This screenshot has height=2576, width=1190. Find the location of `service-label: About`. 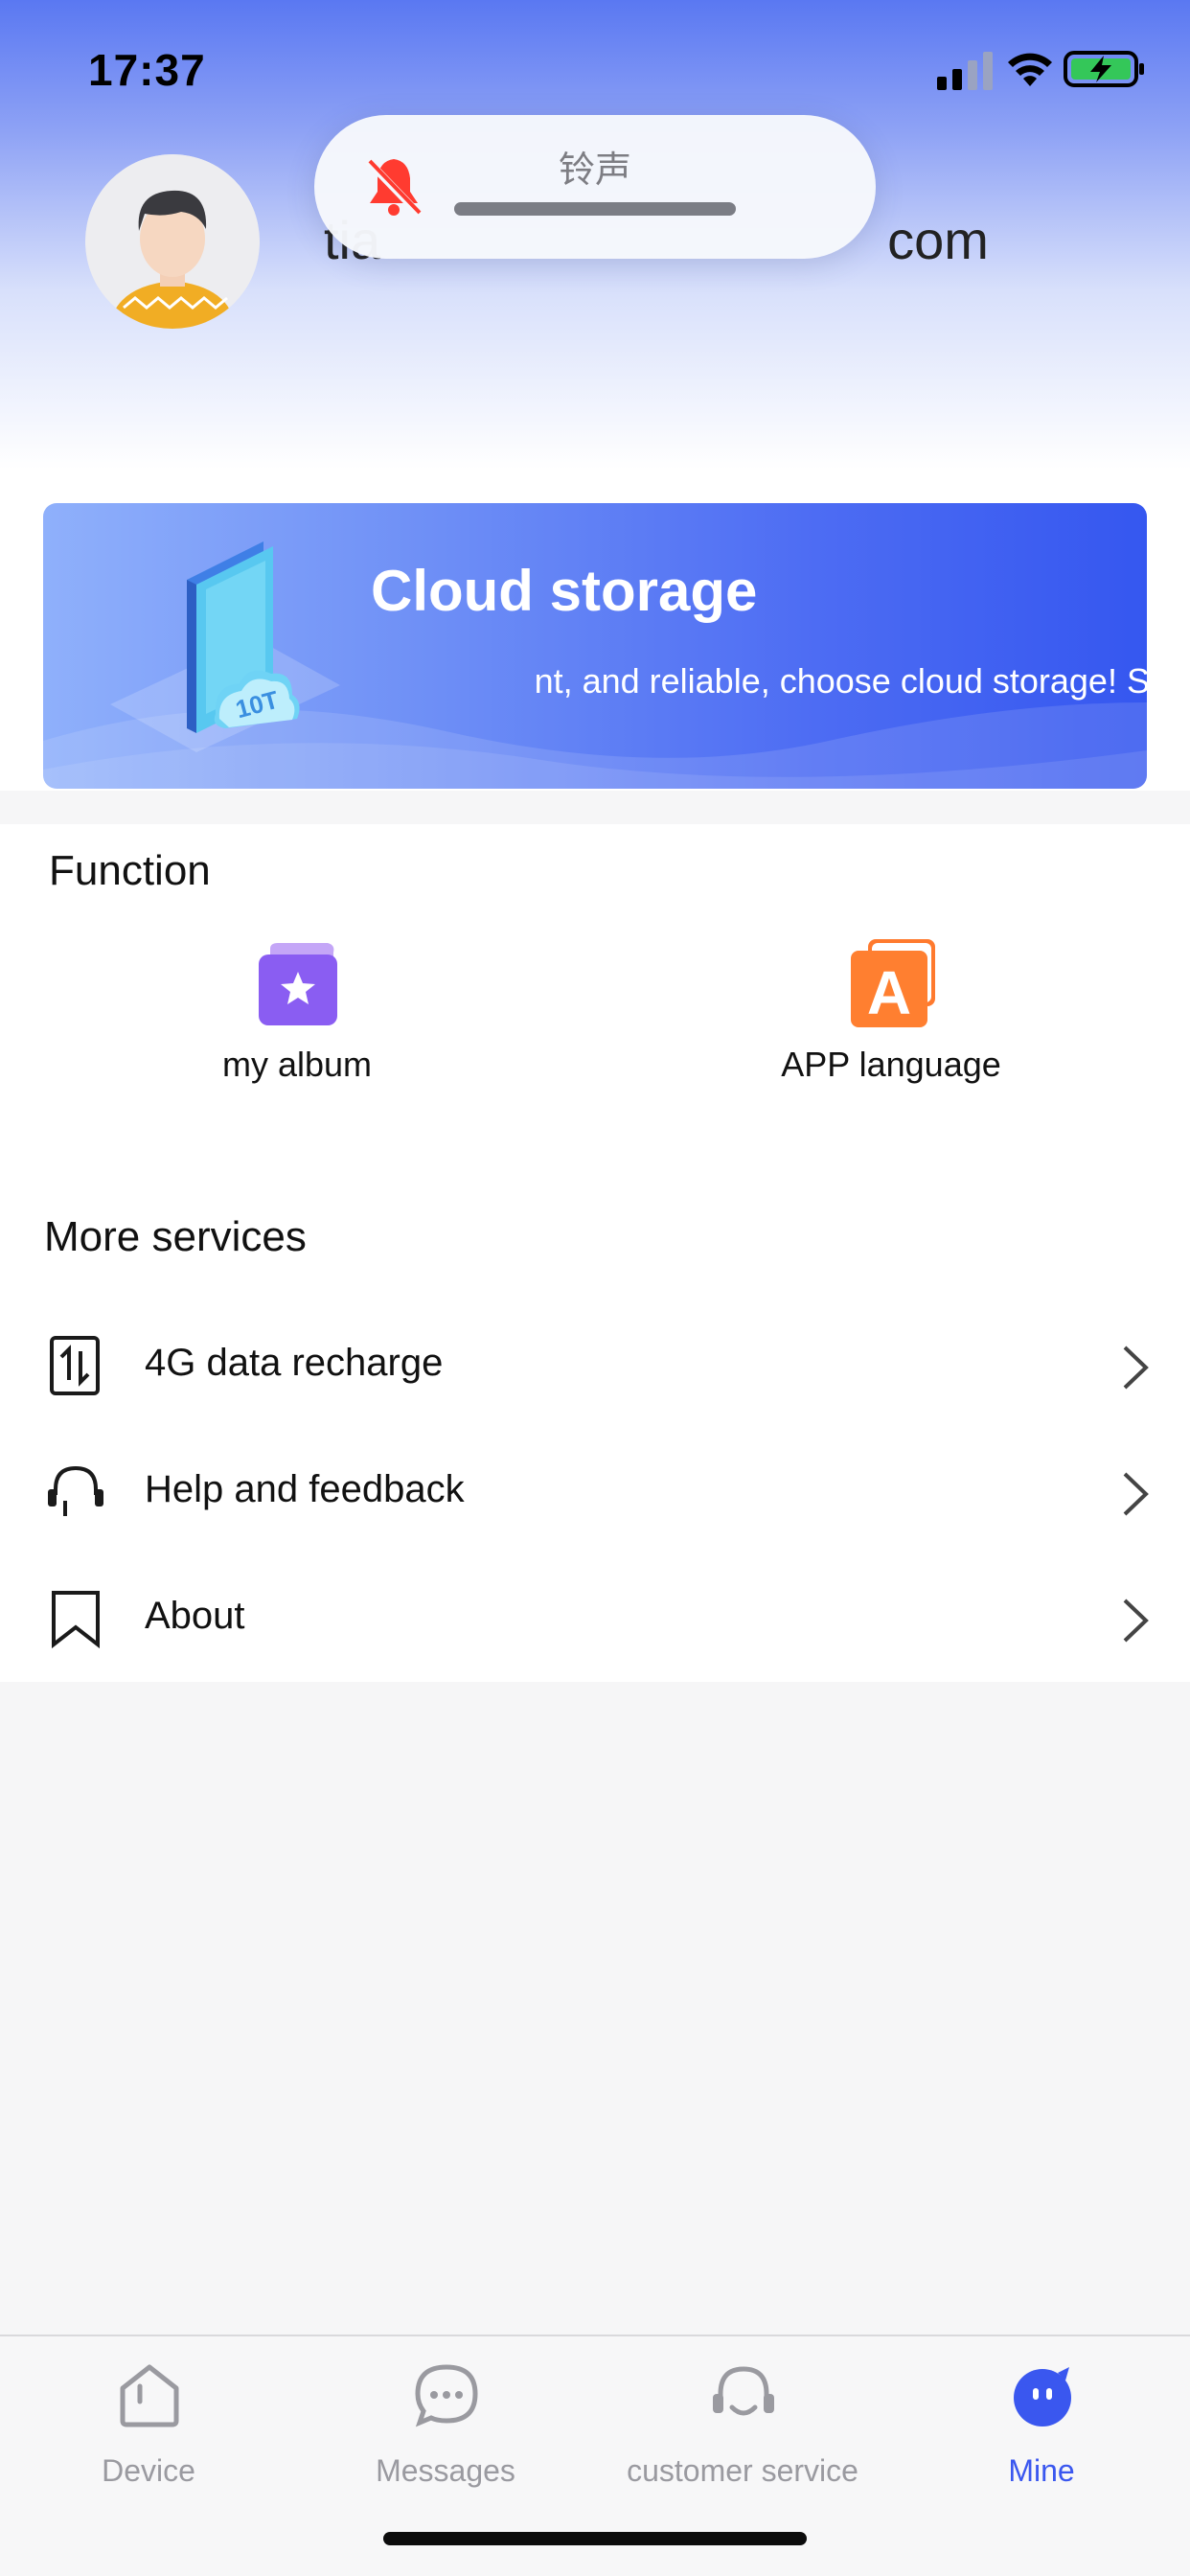

service-label: About is located at coordinates (195, 1616).